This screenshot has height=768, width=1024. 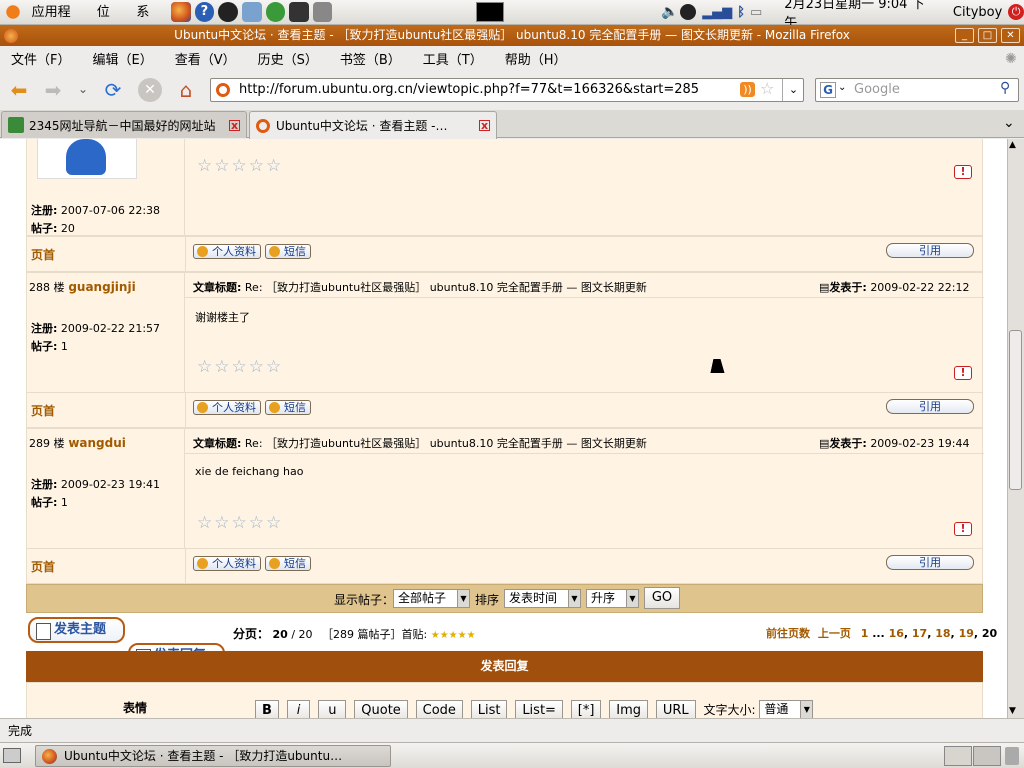 I want to click on author-name: guangjinji, so click(x=101, y=287).